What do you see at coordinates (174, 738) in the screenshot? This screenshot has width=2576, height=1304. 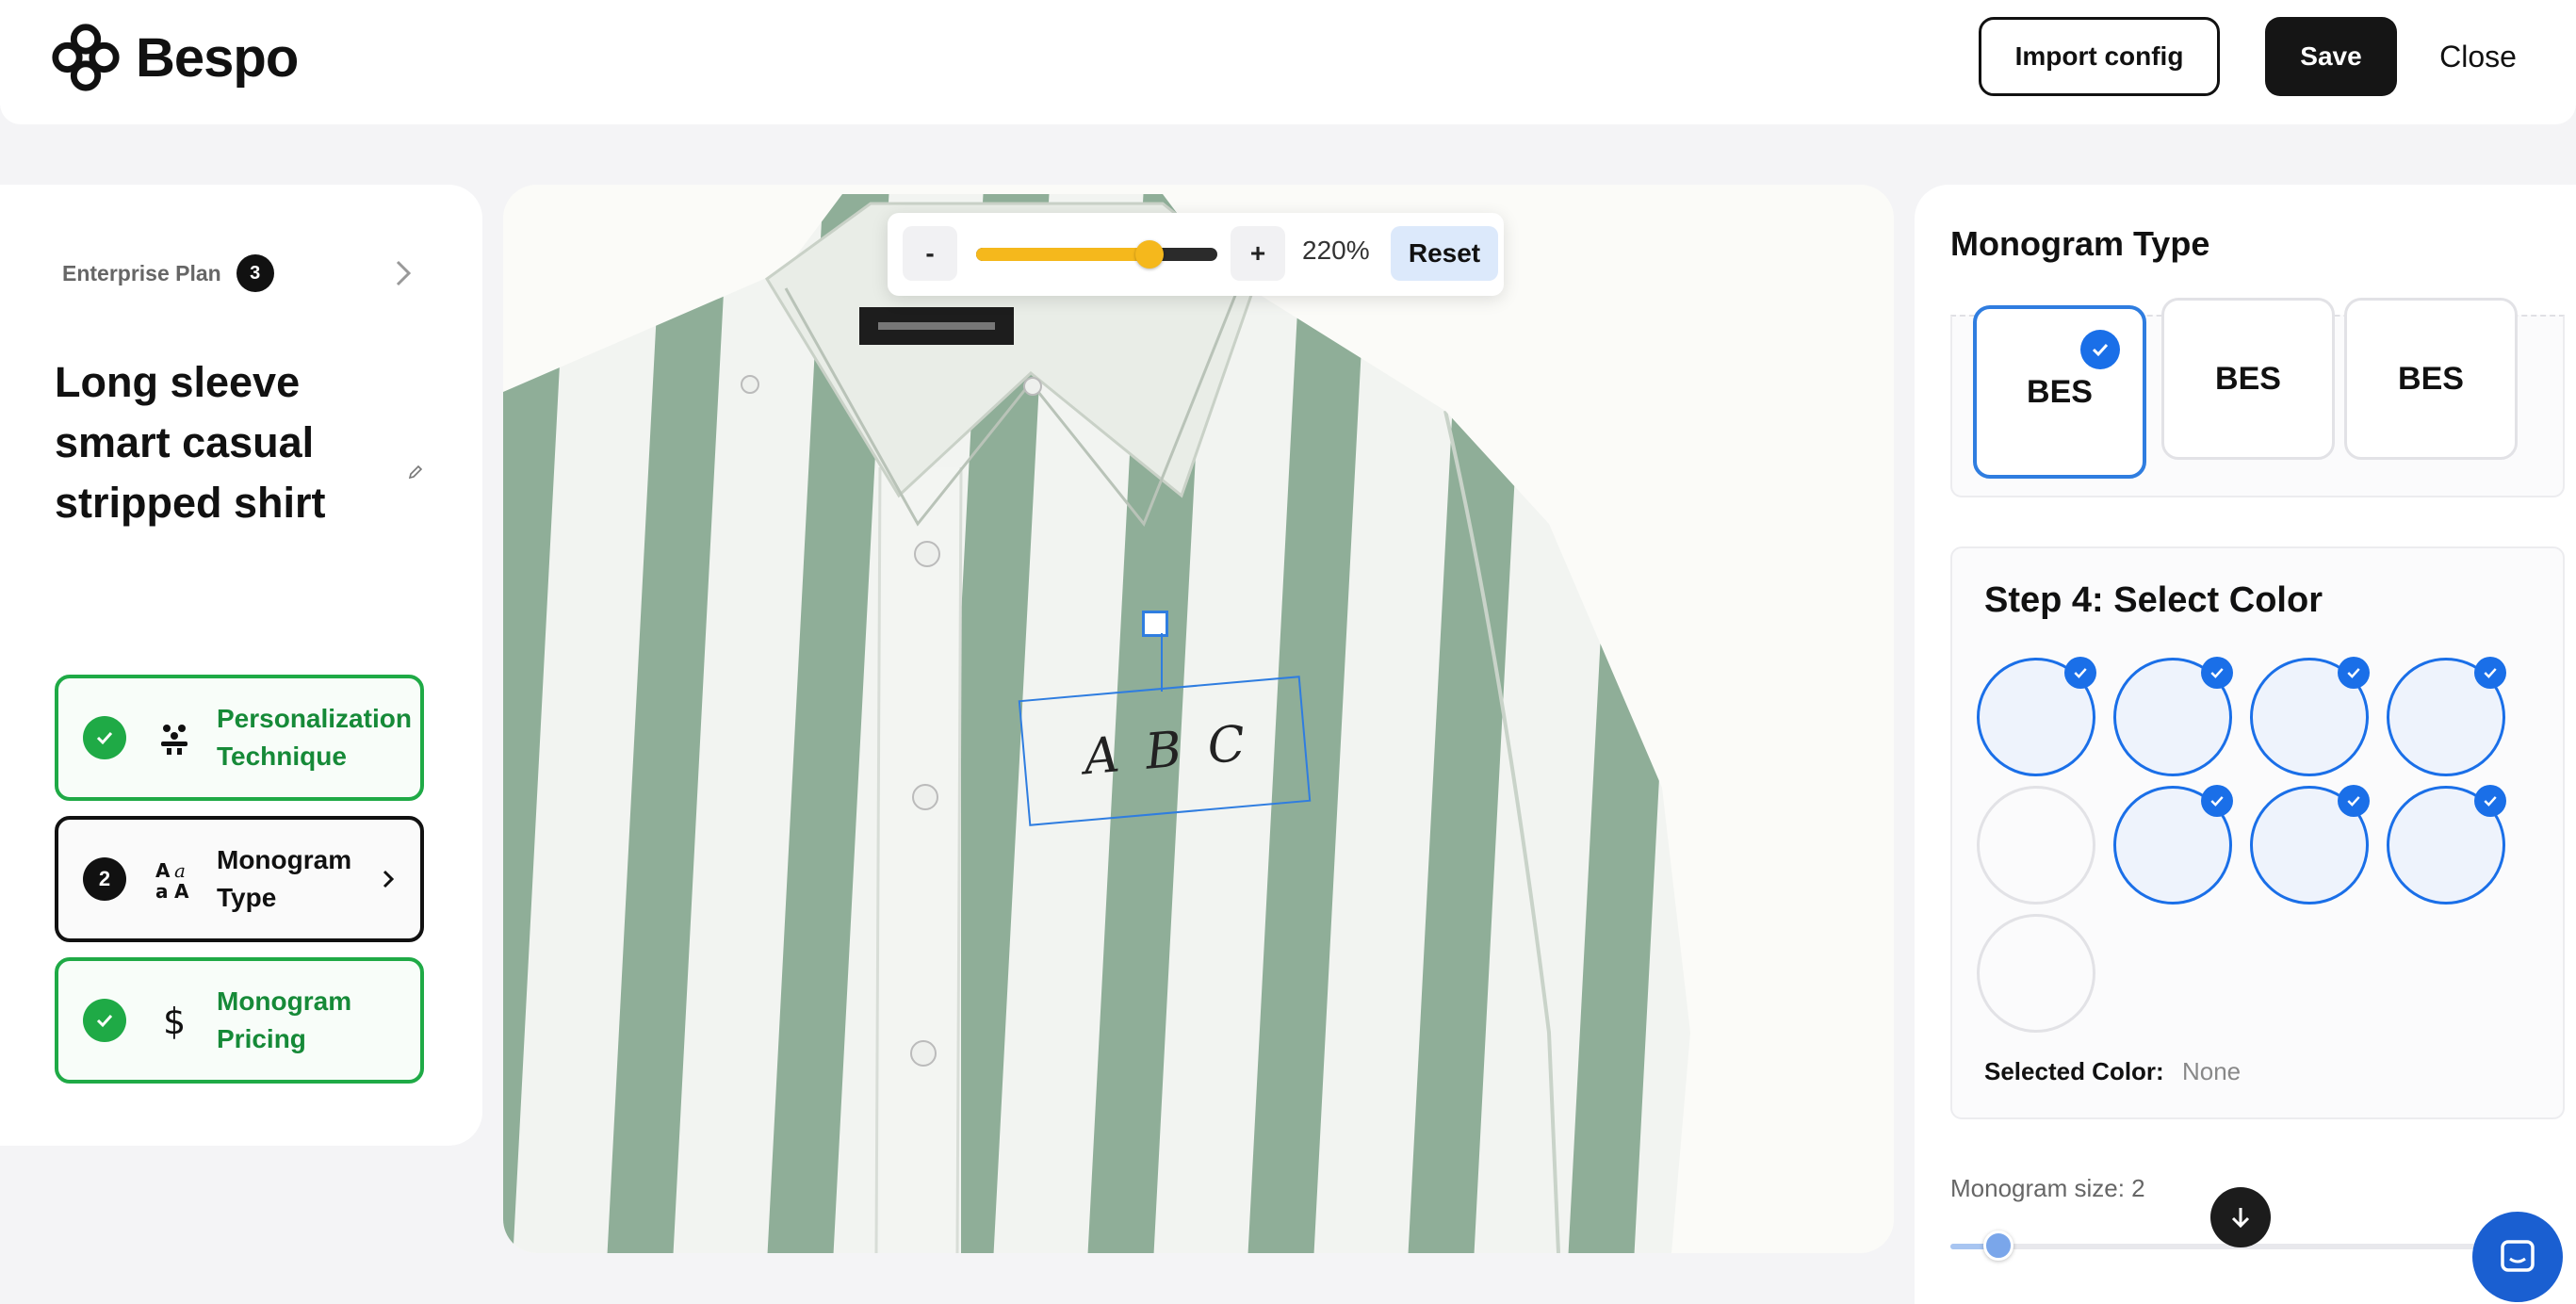 I see `tools-icon` at bounding box center [174, 738].